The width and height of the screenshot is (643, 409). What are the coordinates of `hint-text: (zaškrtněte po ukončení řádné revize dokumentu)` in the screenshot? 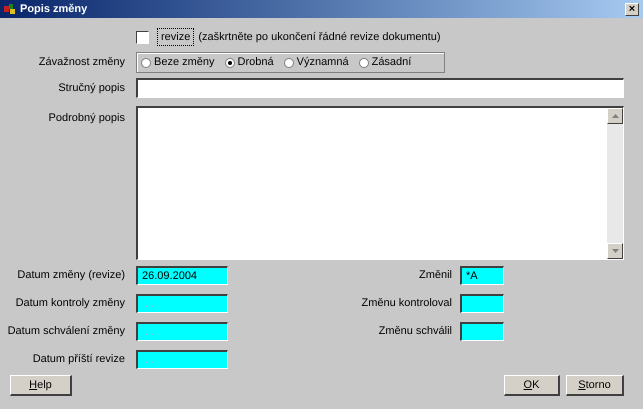 It's located at (319, 37).